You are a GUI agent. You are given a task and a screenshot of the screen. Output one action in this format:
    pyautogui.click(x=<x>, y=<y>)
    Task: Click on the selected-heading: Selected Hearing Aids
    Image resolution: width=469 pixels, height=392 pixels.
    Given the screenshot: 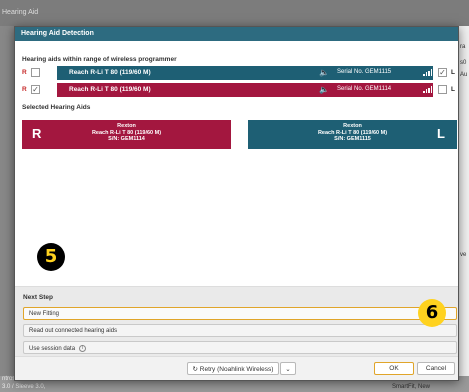 What is the action you would take?
    pyautogui.click(x=56, y=107)
    